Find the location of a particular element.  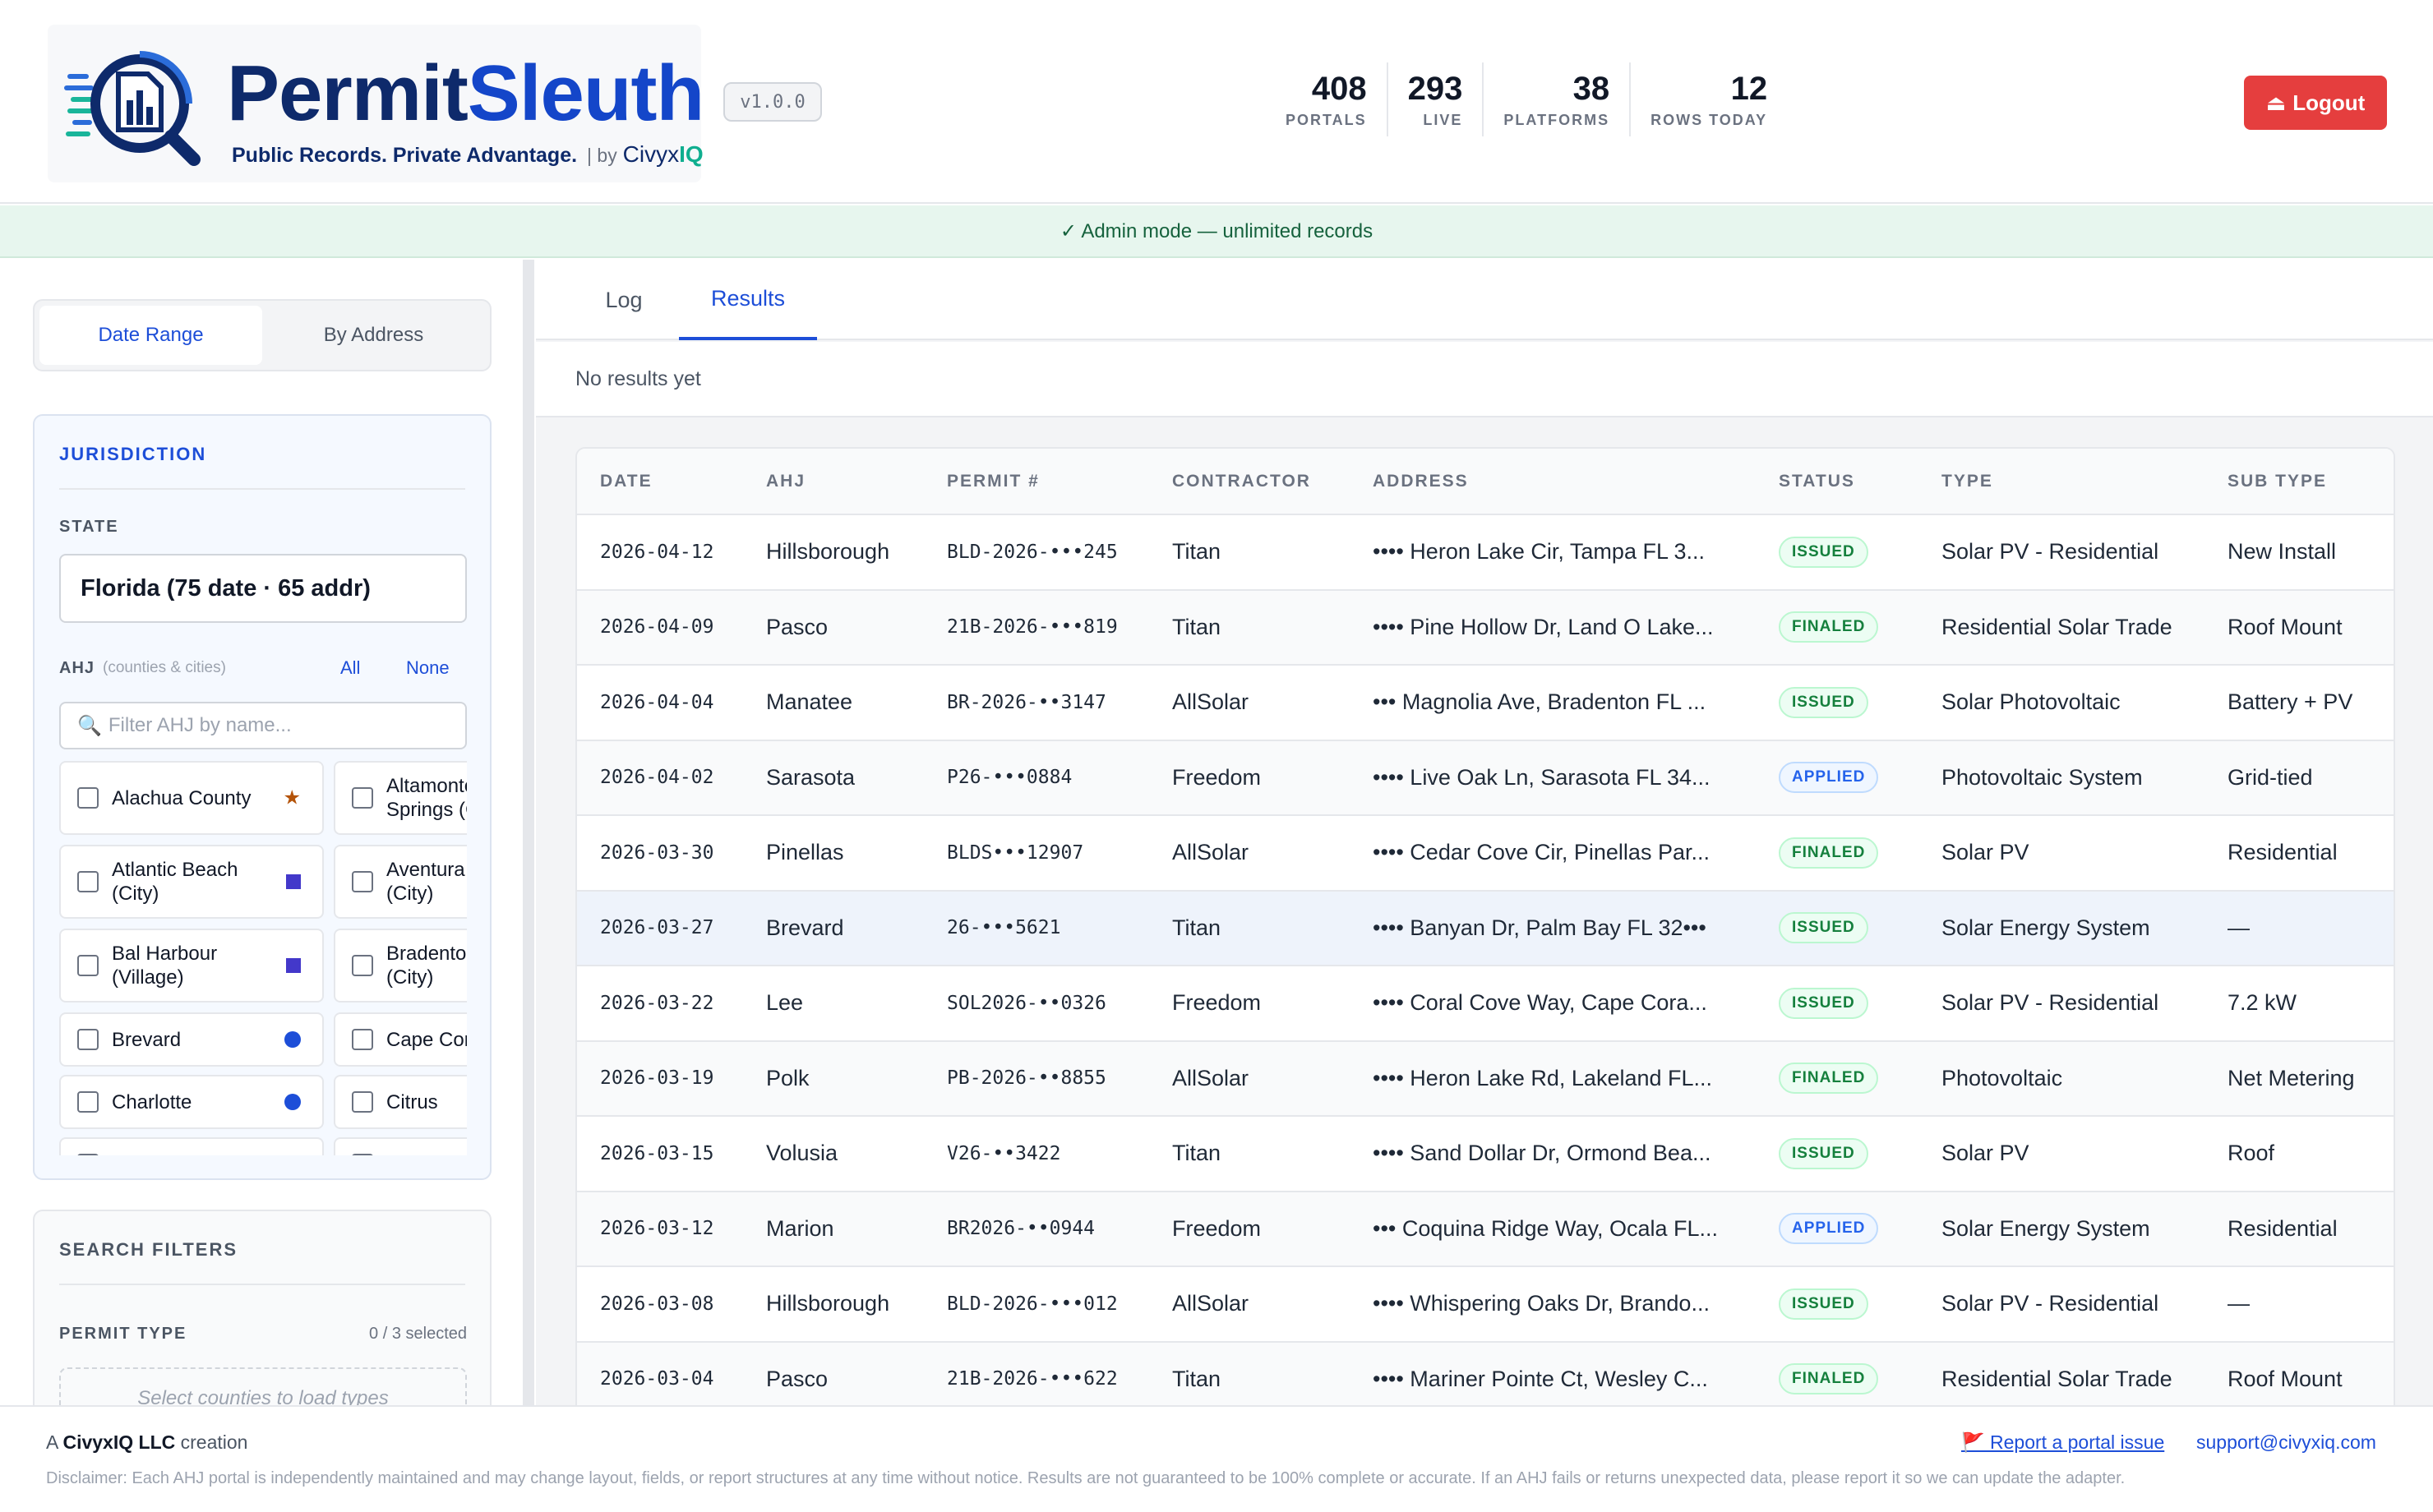

cell-date: 2026-03-12 is located at coordinates (660, 1229).